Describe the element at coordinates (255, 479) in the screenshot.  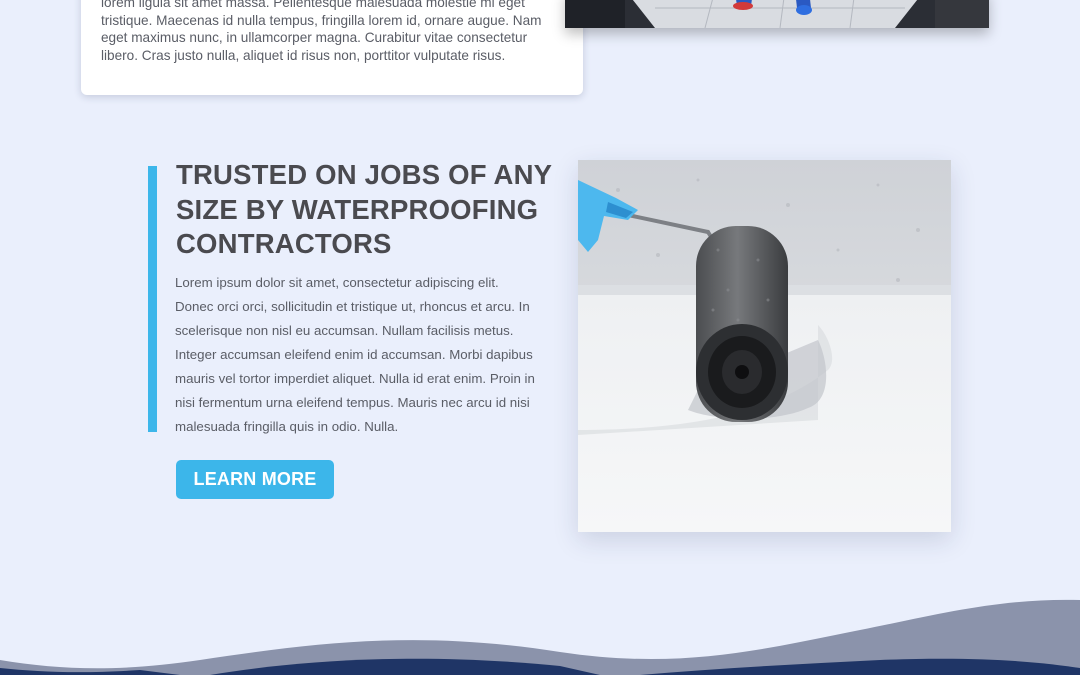
I see `learn-more-button: LEARN MORE` at that location.